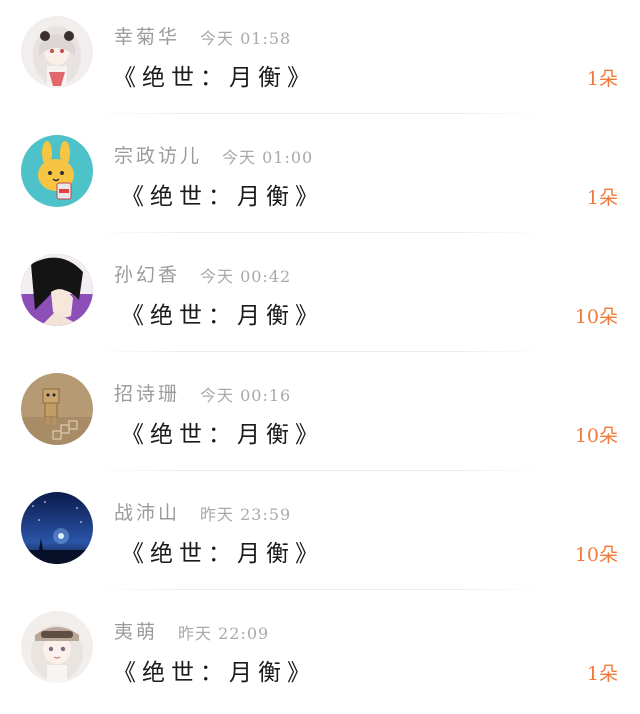 Image resolution: width=640 pixels, height=714 pixels. I want to click on cardboard-robot-avatar, so click(57, 409).